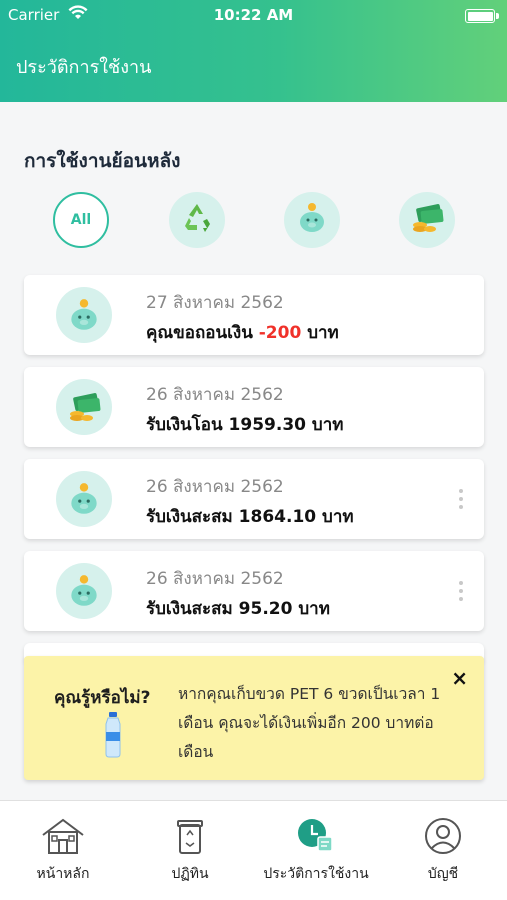 The height and width of the screenshot is (900, 507). What do you see at coordinates (242, 333) in the screenshot?
I see `transaction-description: คุณขอถอนเงิน -200 บาท` at bounding box center [242, 333].